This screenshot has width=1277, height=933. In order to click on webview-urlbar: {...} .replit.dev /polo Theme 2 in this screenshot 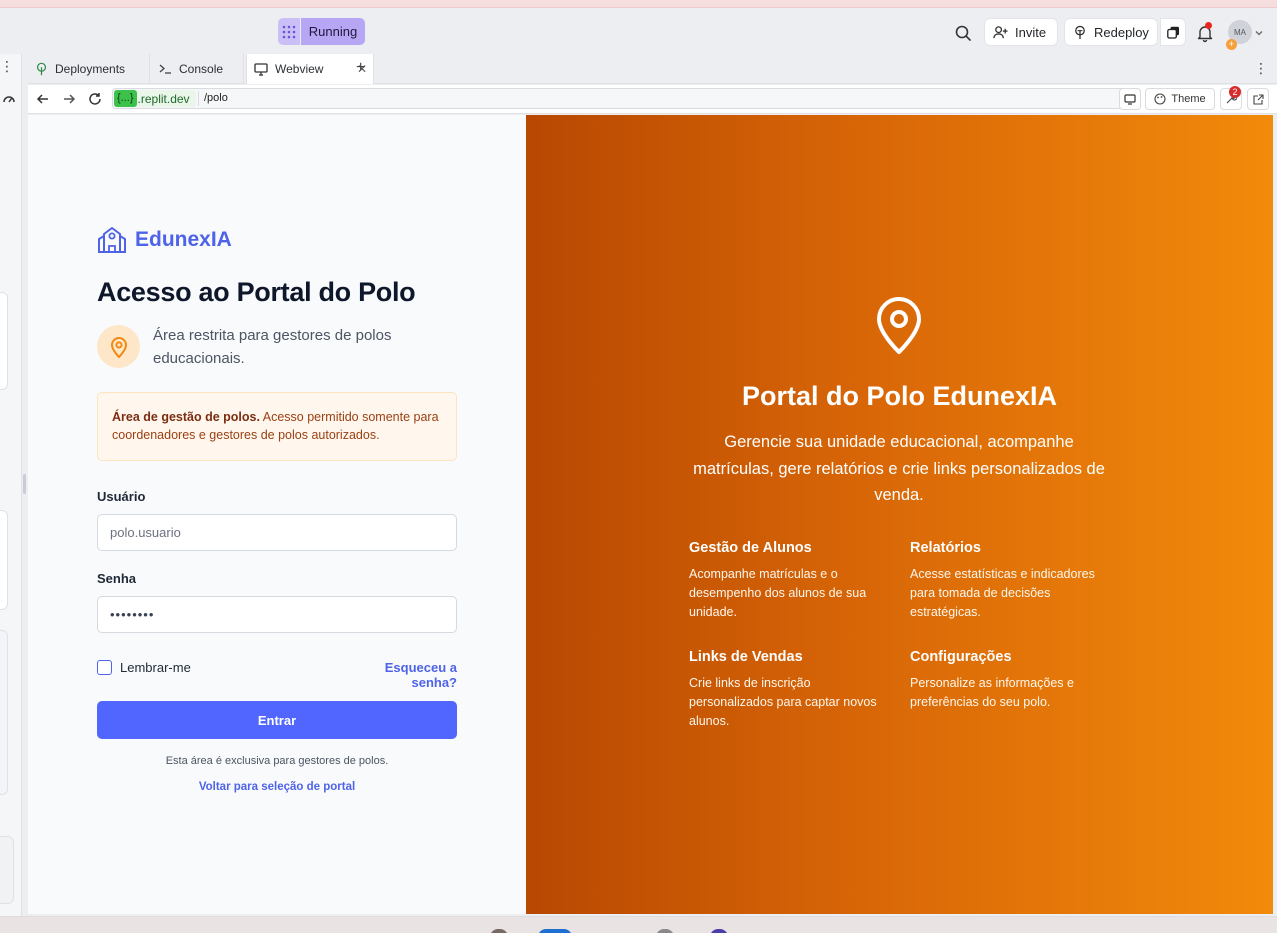, I will do `click(652, 99)`.